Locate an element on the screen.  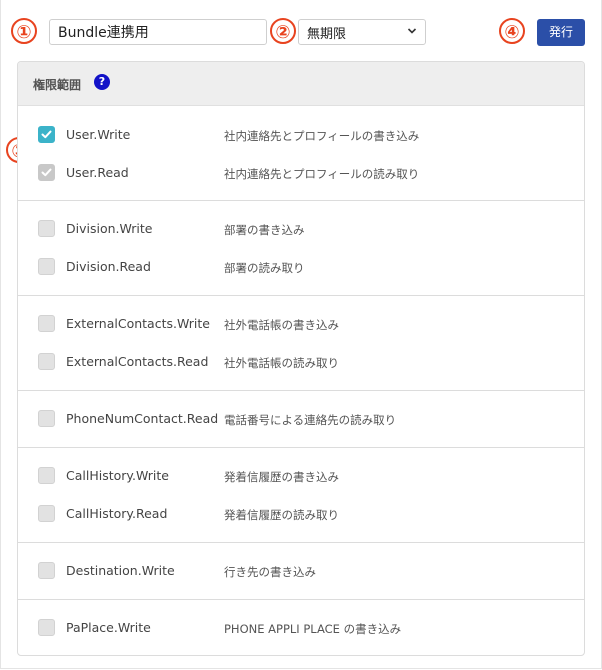
scope-description: 発着信履歴の読み取り is located at coordinates (281, 515).